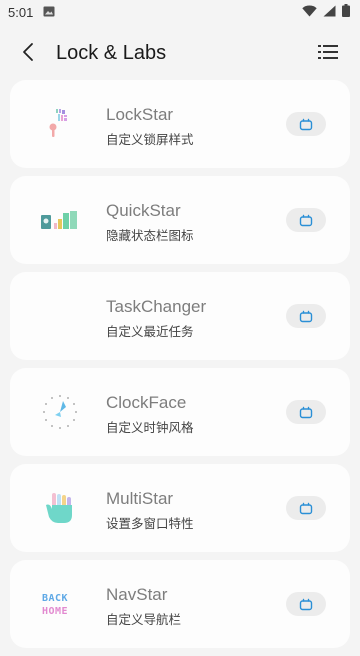 The image size is (360, 656). What do you see at coordinates (146, 402) in the screenshot?
I see `module-title: ClockFace` at bounding box center [146, 402].